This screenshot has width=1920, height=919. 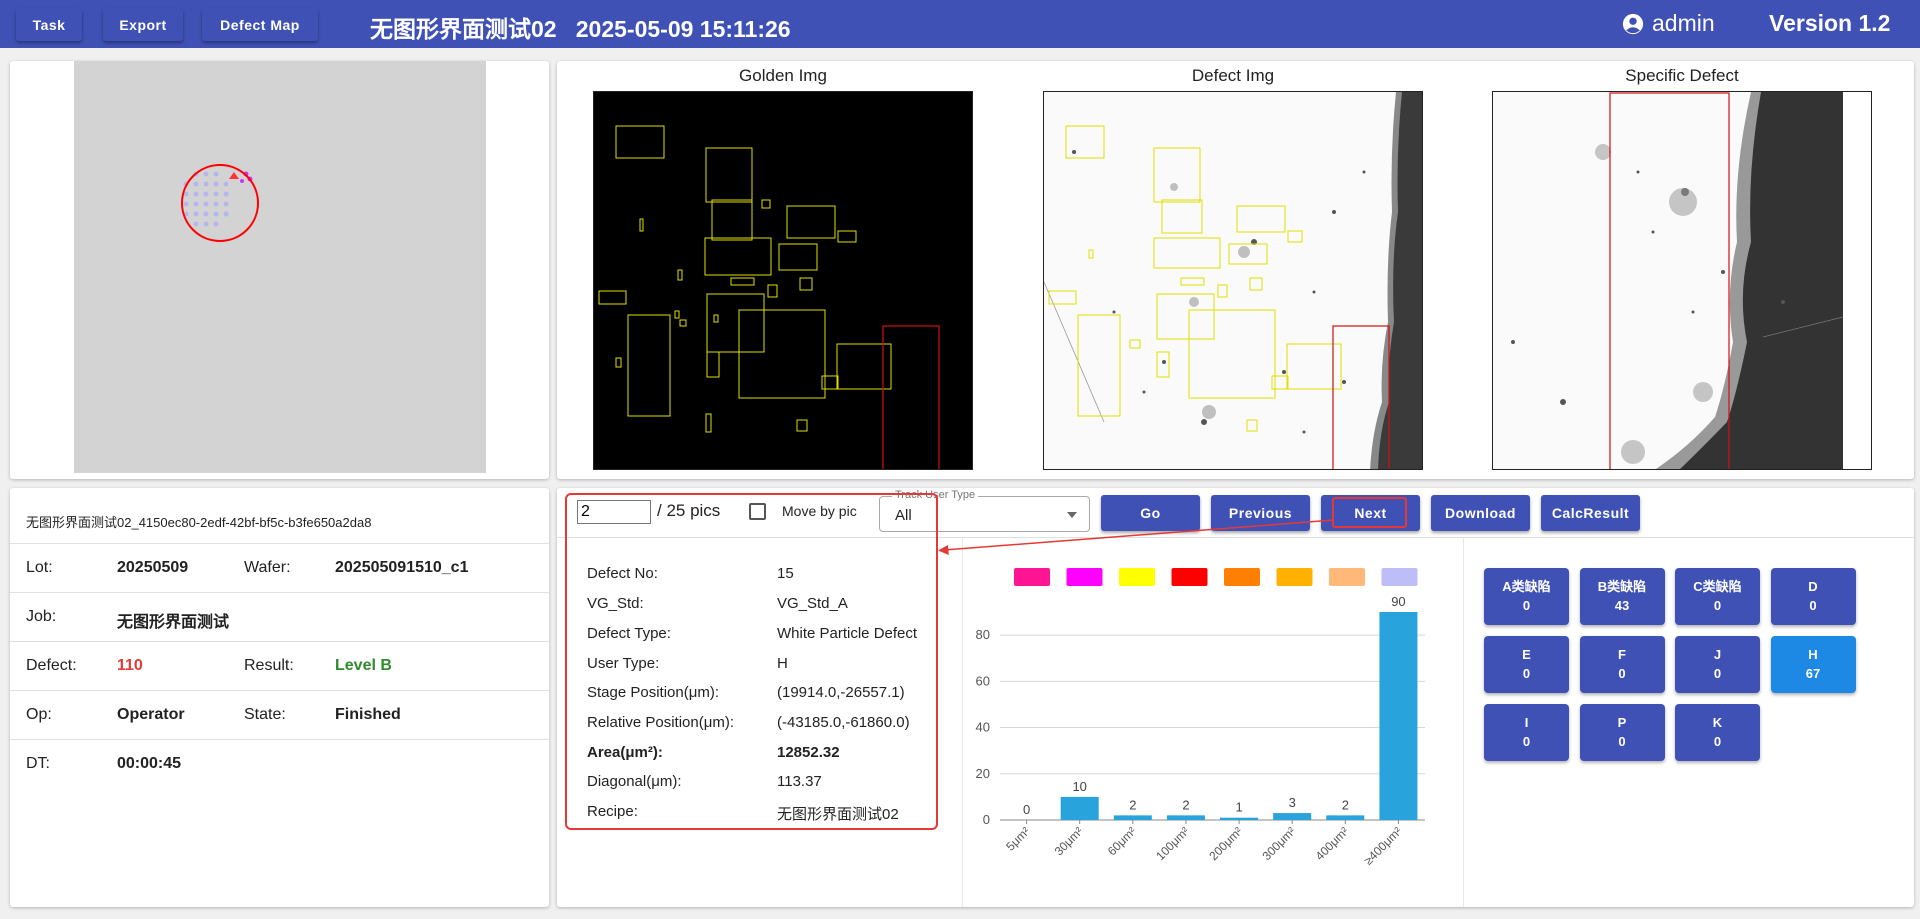 What do you see at coordinates (1813, 664) in the screenshot?
I see `category-button: H 67` at bounding box center [1813, 664].